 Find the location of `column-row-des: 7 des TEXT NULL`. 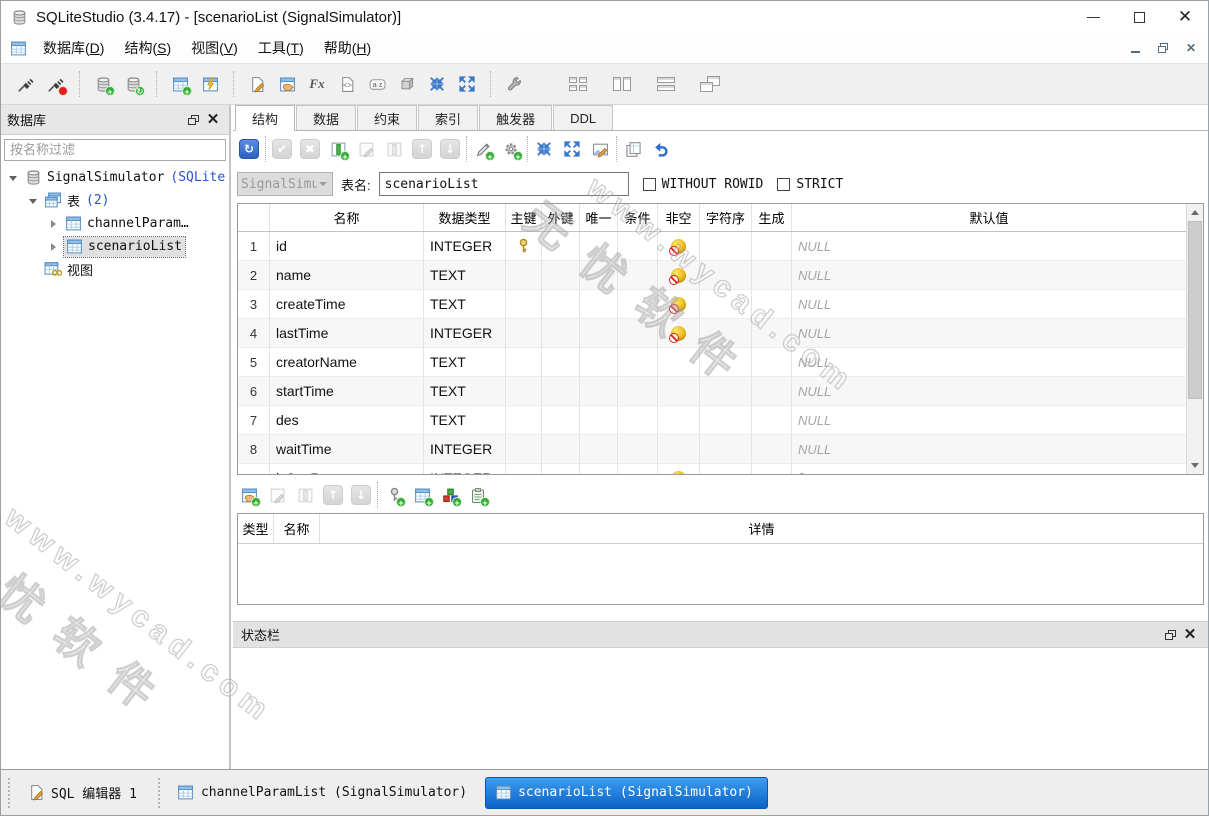

column-row-des: 7 des TEXT NULL is located at coordinates (712, 420).